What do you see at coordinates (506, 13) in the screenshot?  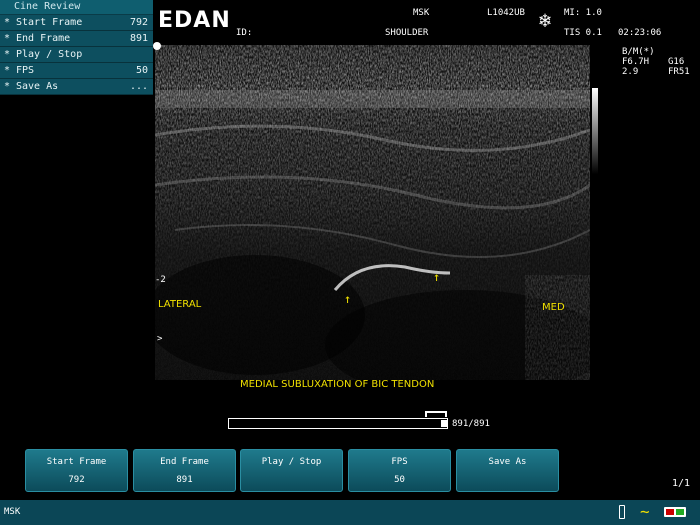 I see `probe-model: L1042UB` at bounding box center [506, 13].